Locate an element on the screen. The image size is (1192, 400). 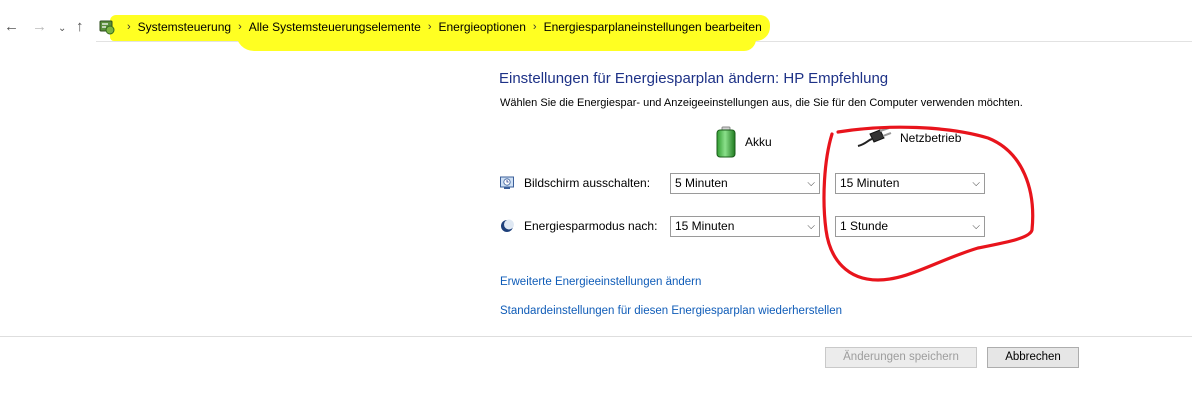
sleep-battery-value: 15 Minuten is located at coordinates (705, 226).